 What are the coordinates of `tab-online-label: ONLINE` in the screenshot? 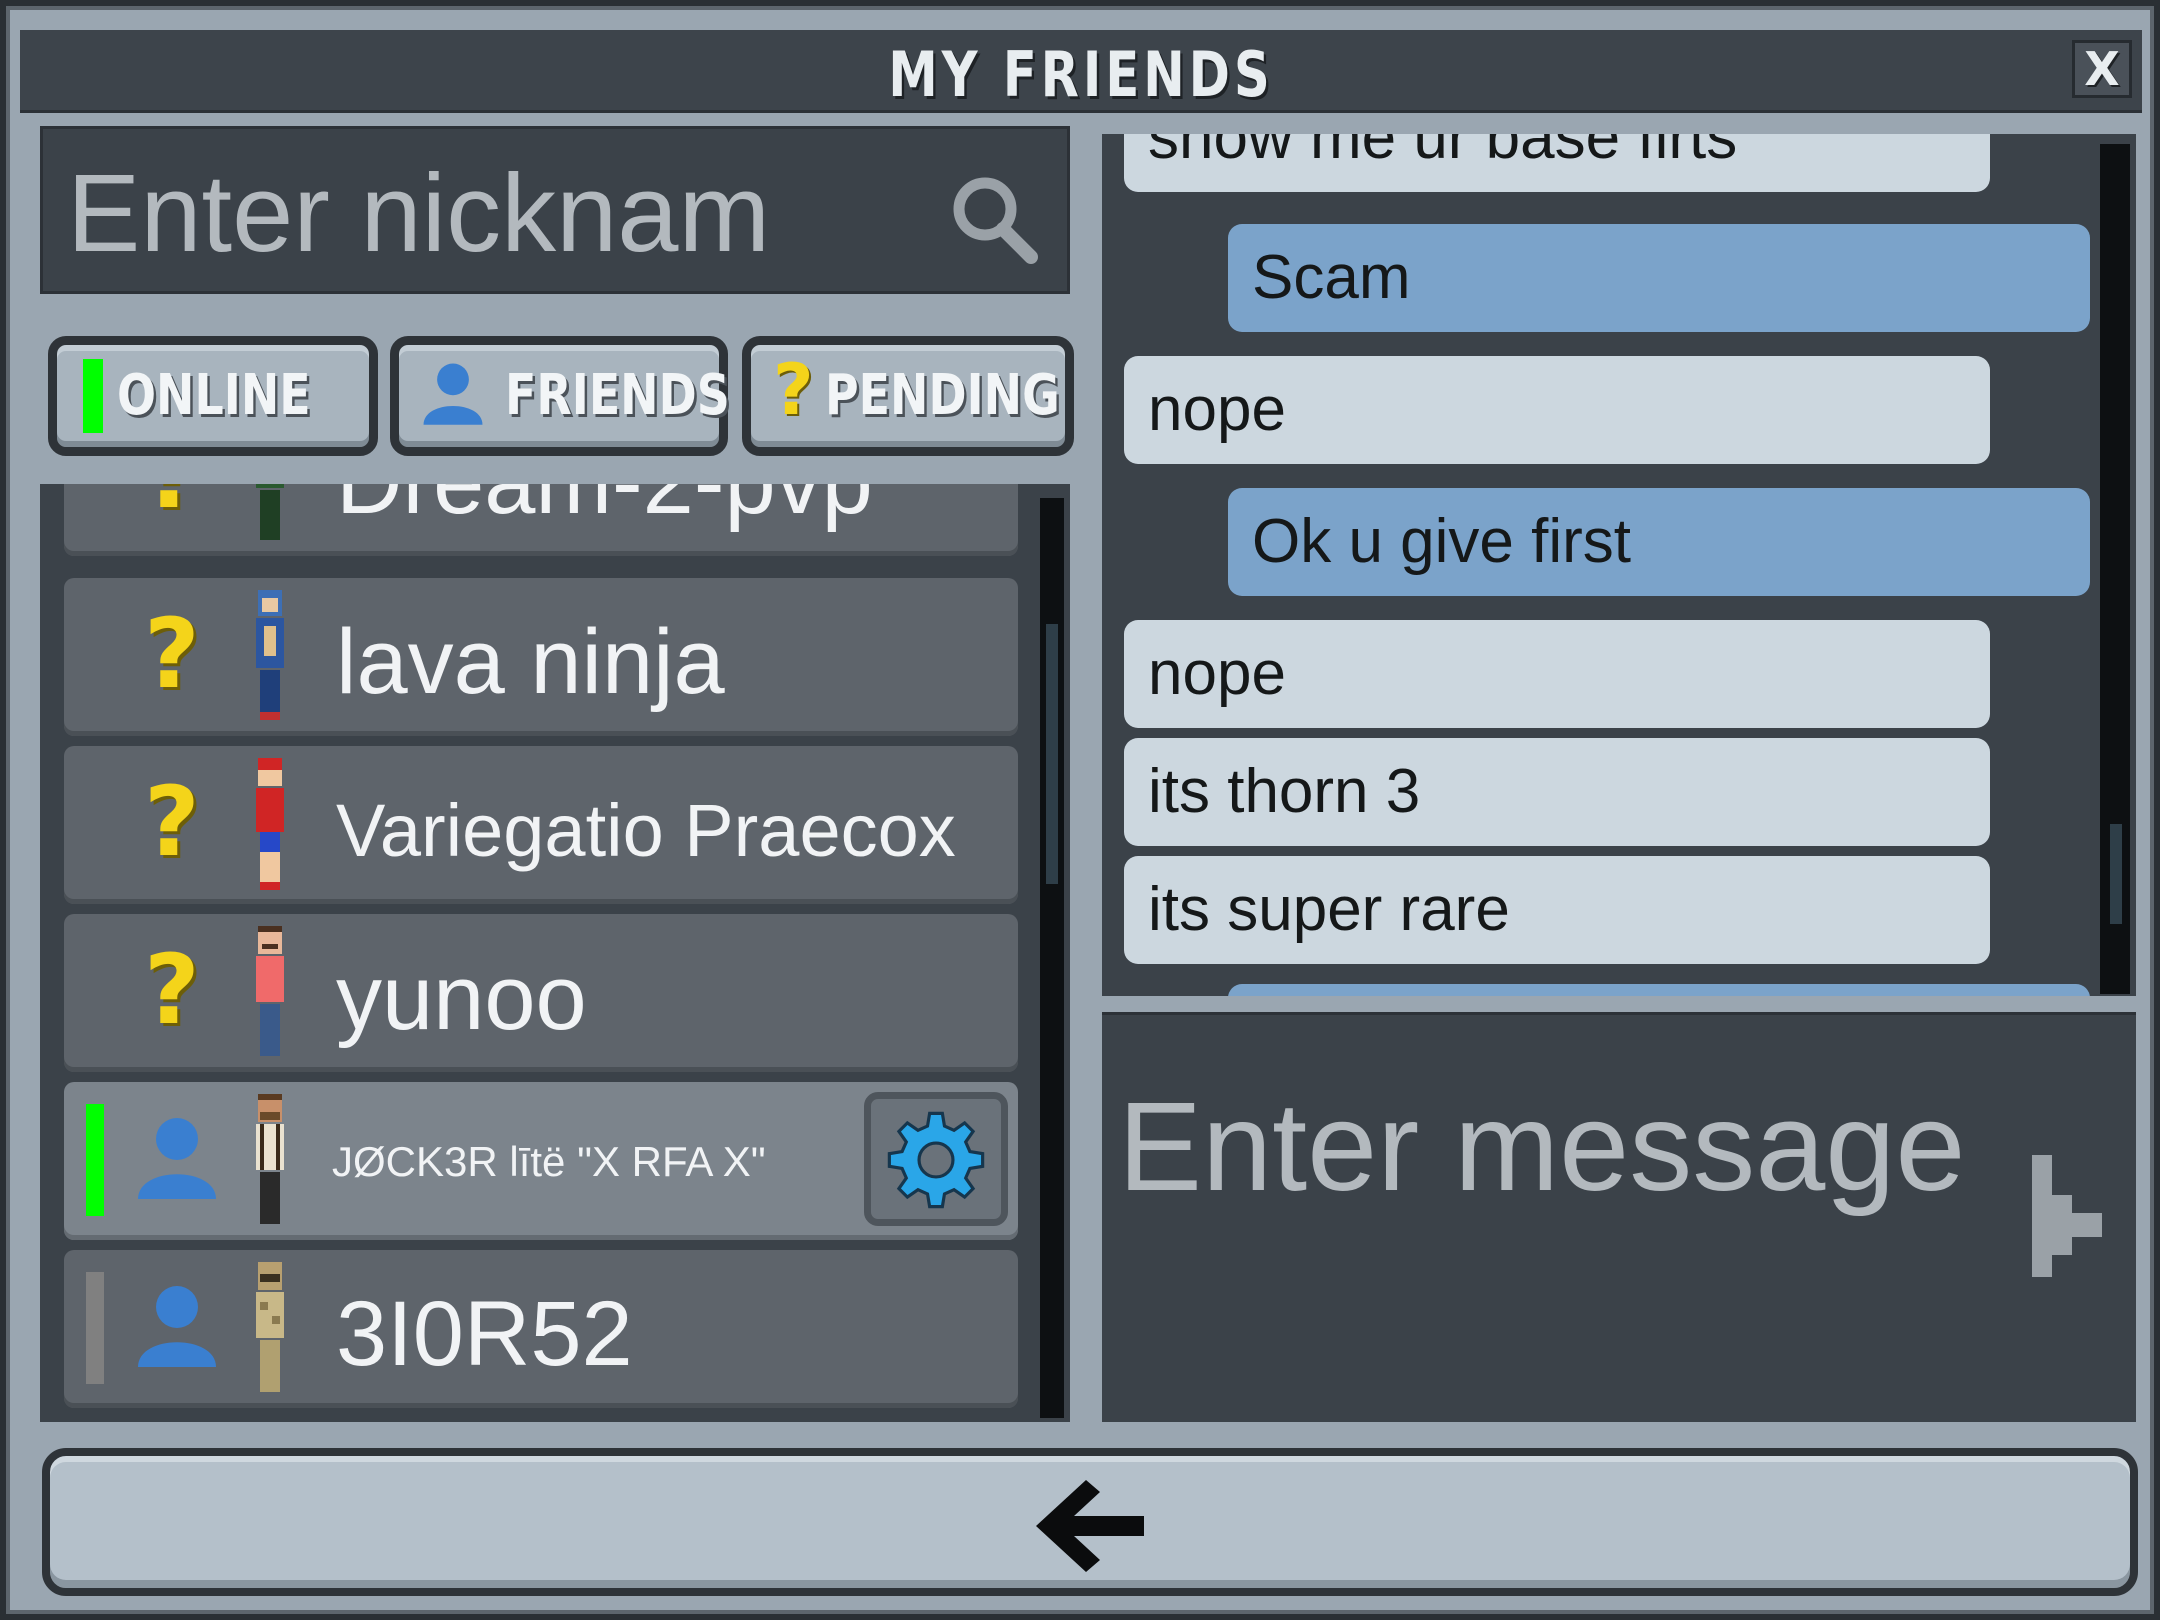 It's located at (214, 395).